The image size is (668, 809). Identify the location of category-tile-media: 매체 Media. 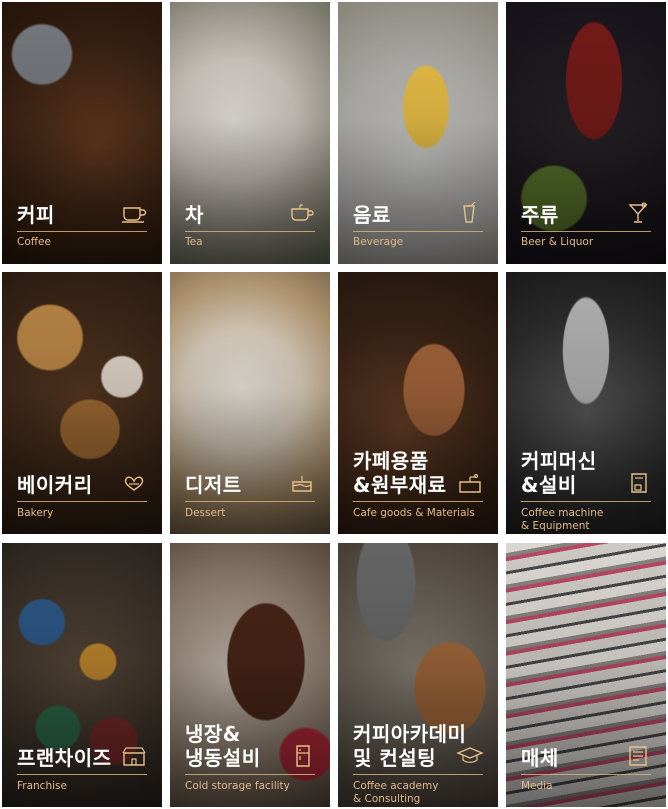
(586, 675).